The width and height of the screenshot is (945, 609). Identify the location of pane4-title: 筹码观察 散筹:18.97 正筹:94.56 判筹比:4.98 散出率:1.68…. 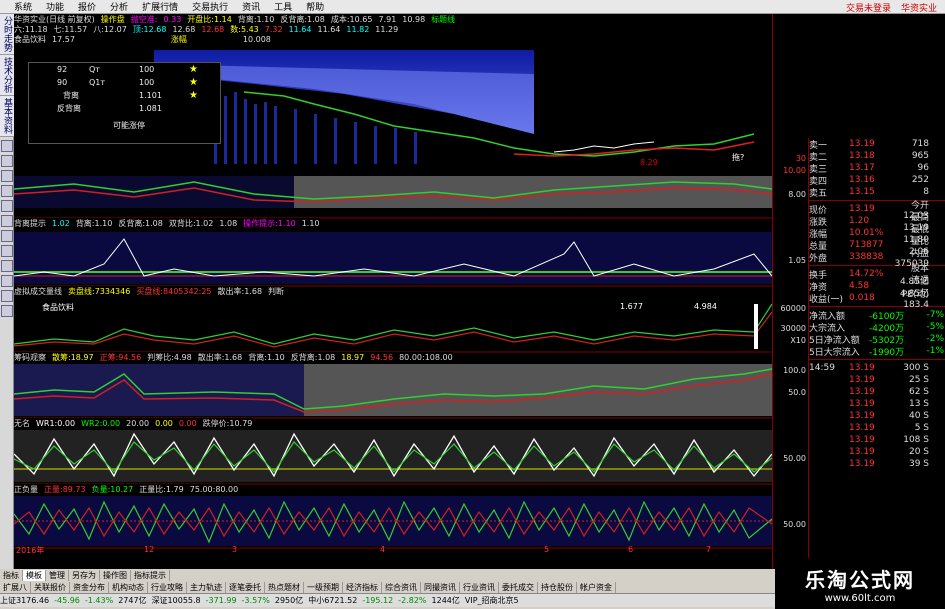
(233, 357).